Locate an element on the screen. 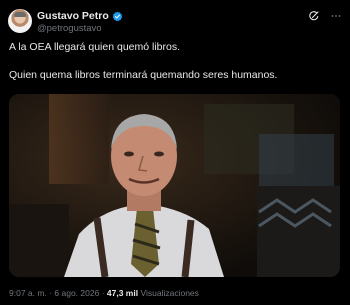 The image size is (350, 305). tweet-text-line: A la OEA llegará quien quemó libros. is located at coordinates (95, 47).